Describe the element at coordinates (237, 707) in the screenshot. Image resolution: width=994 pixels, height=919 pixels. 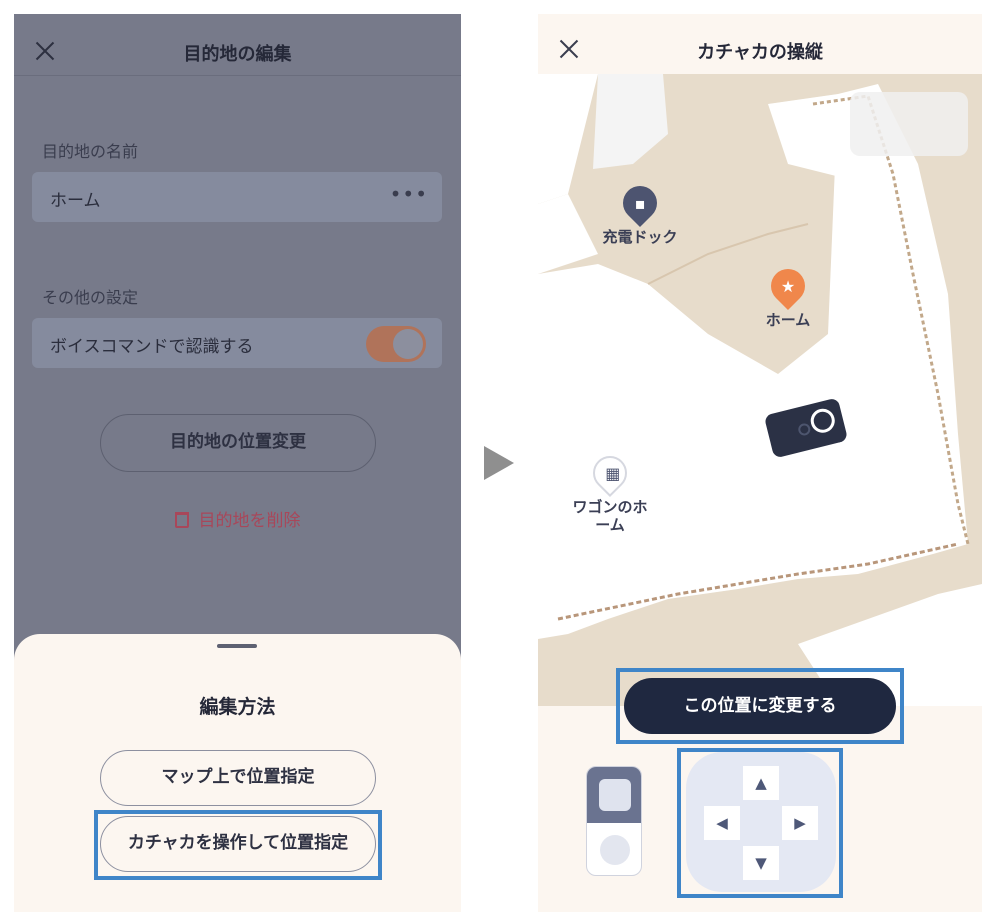
I see `sheet-title: 編集方法` at that location.